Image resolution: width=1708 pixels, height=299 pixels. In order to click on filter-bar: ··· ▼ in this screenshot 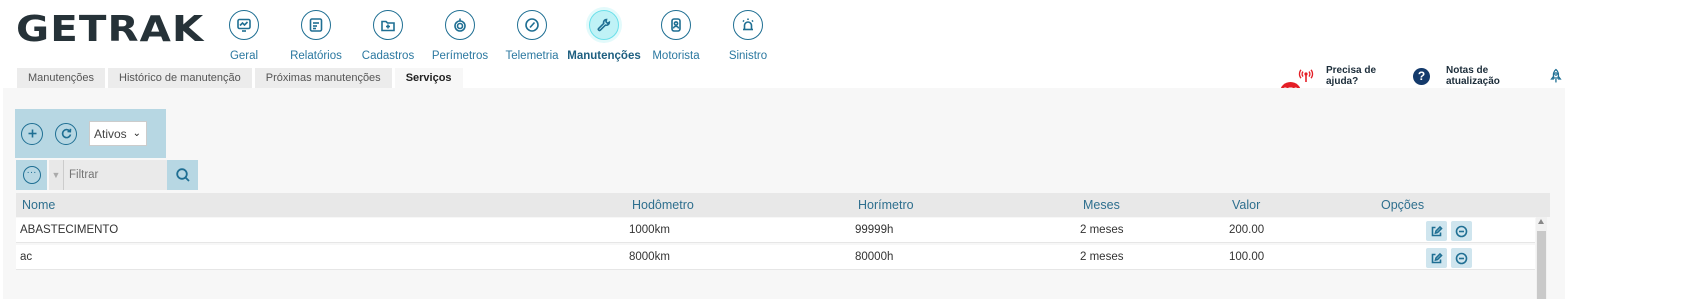, I will do `click(107, 175)`.